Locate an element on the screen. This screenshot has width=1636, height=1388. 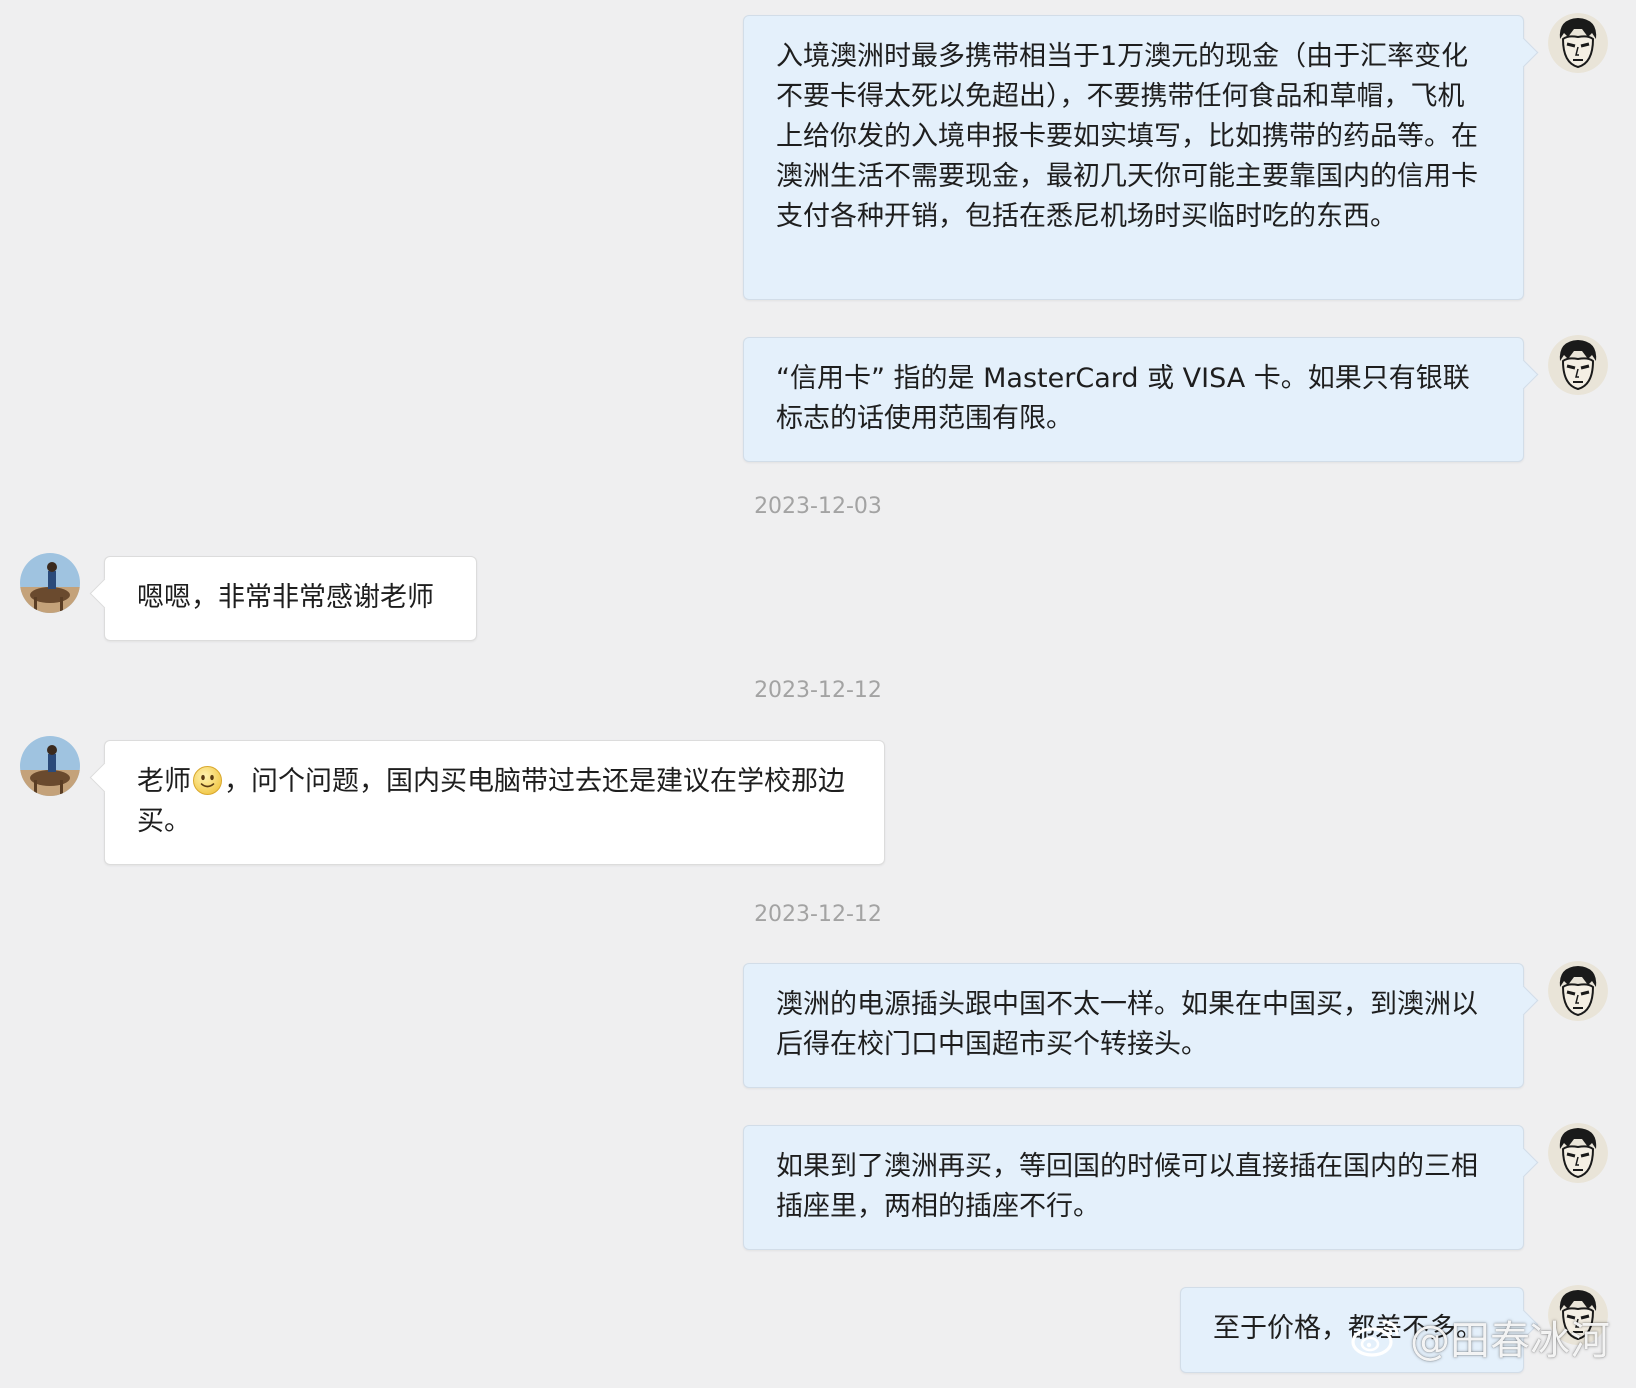
weibo-watermark: @田春冰河 is located at coordinates (1480, 1337).